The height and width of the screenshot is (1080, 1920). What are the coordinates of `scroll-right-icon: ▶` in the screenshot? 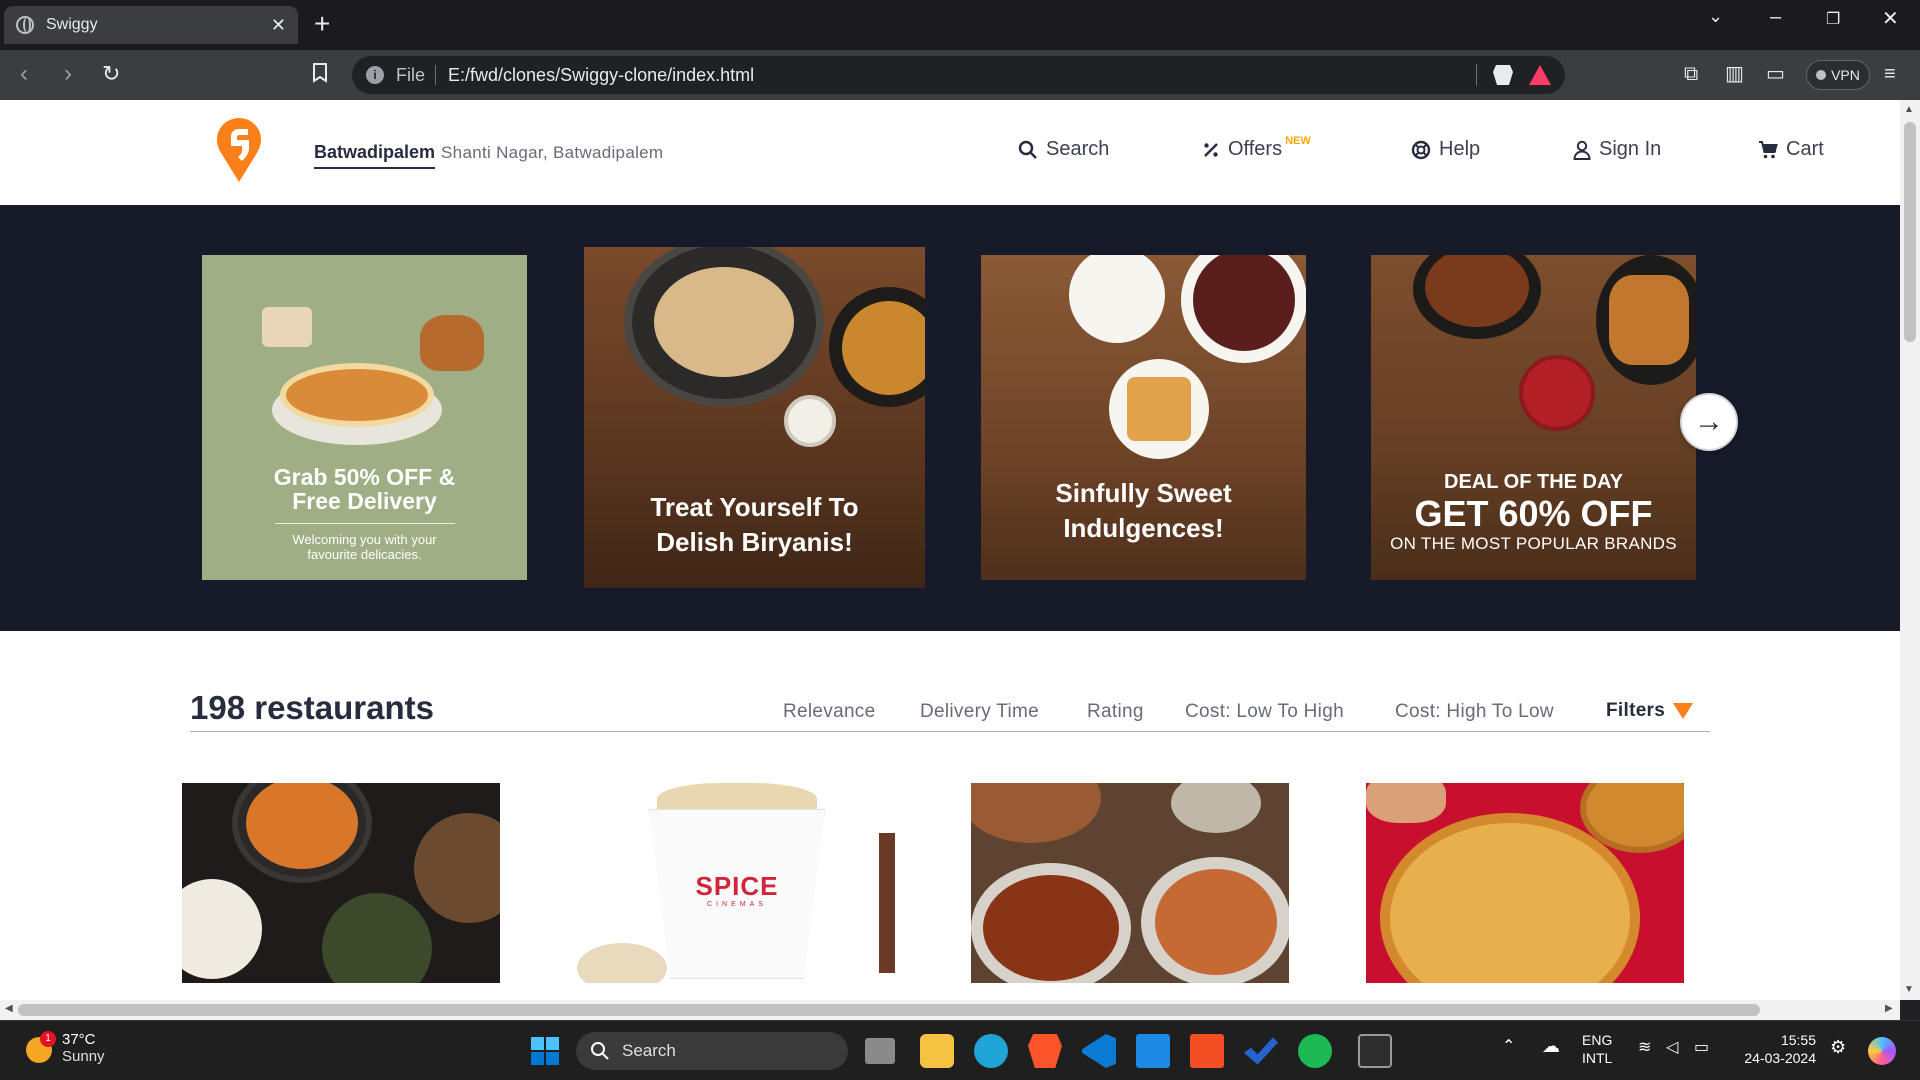 It's located at (1889, 1008).